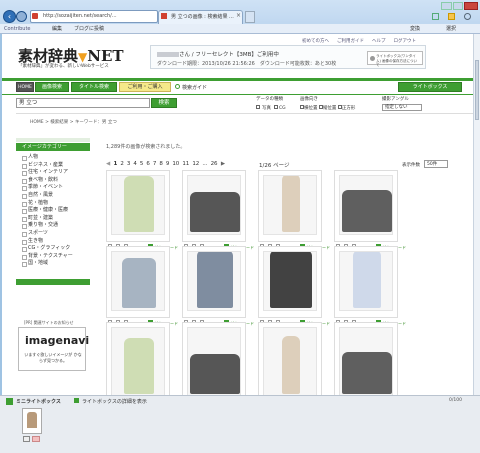 This screenshot has height=453, width=480. What do you see at coordinates (168, 164) in the screenshot?
I see `page-link: 9` at bounding box center [168, 164].